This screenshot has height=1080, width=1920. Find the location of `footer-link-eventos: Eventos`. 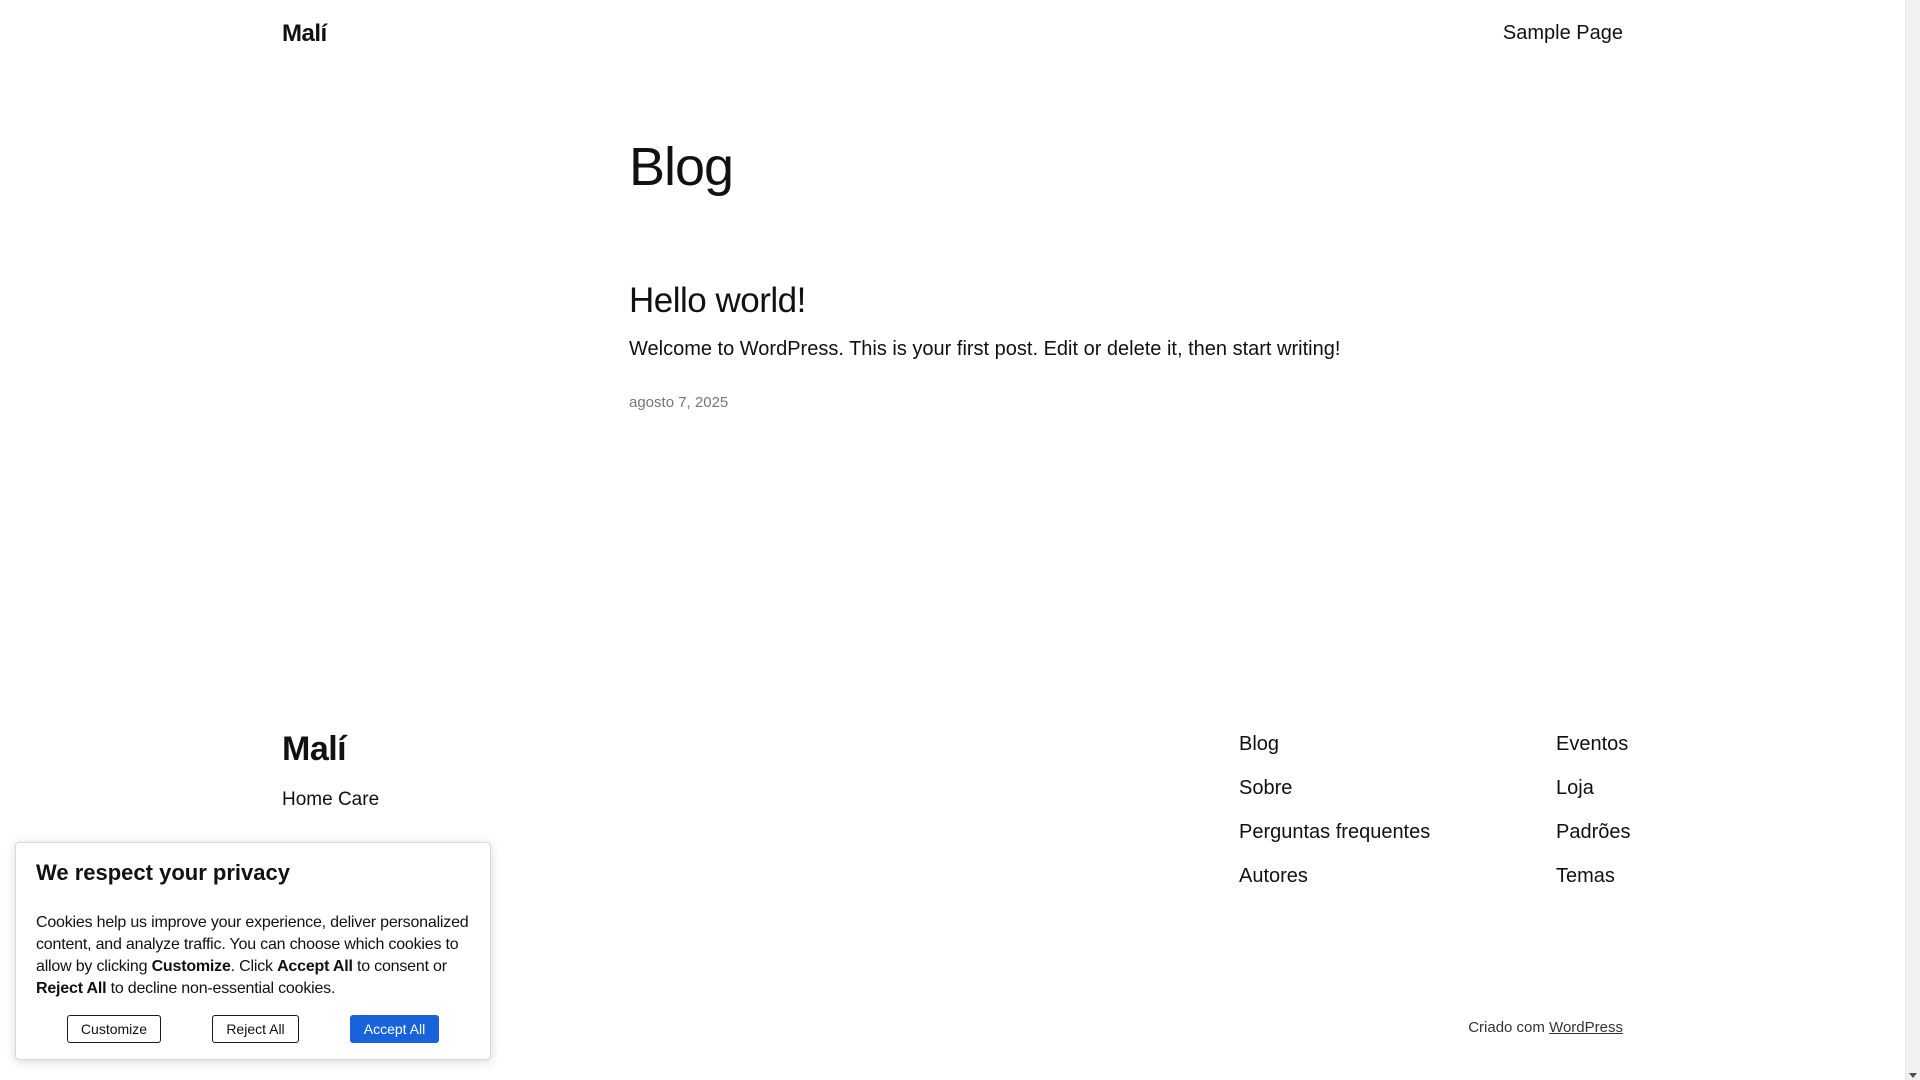

footer-link-eventos: Eventos is located at coordinates (1593, 753).